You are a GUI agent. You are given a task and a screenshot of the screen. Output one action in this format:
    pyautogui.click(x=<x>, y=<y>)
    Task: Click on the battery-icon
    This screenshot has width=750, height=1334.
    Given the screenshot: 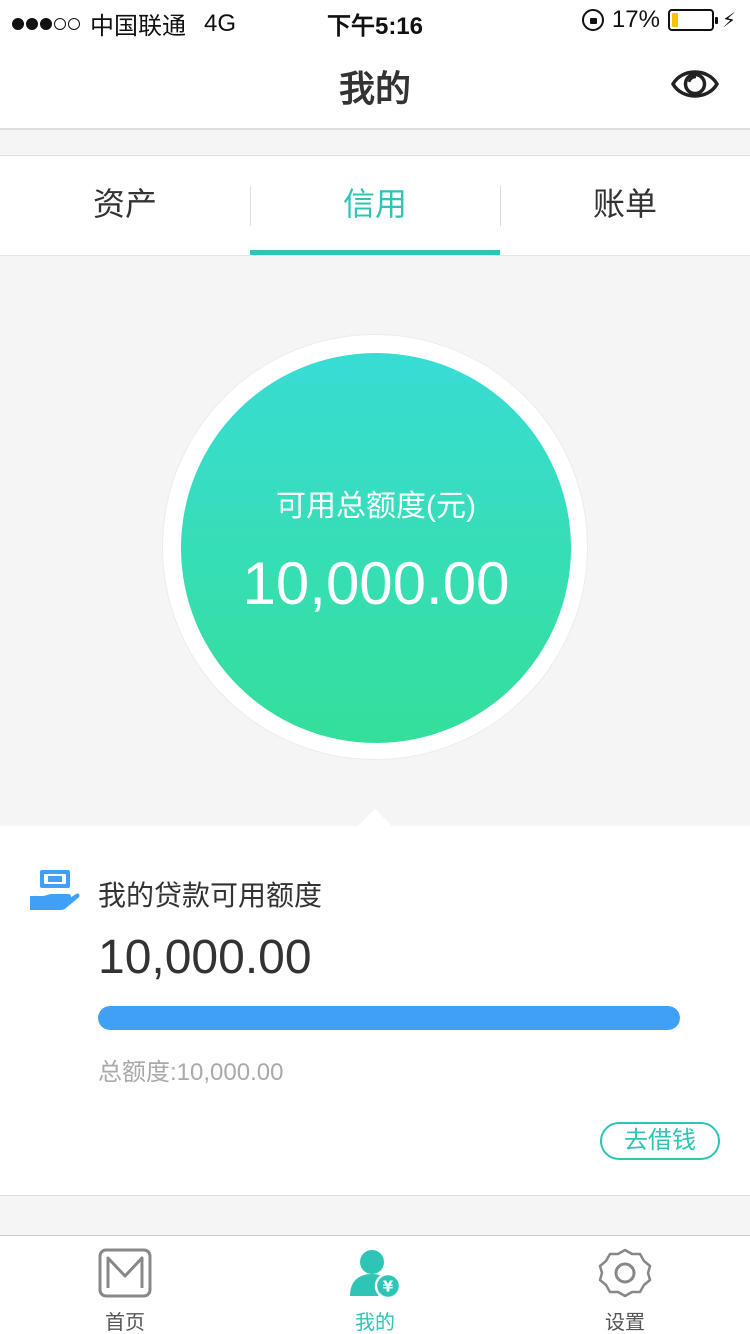 What is the action you would take?
    pyautogui.click(x=692, y=20)
    